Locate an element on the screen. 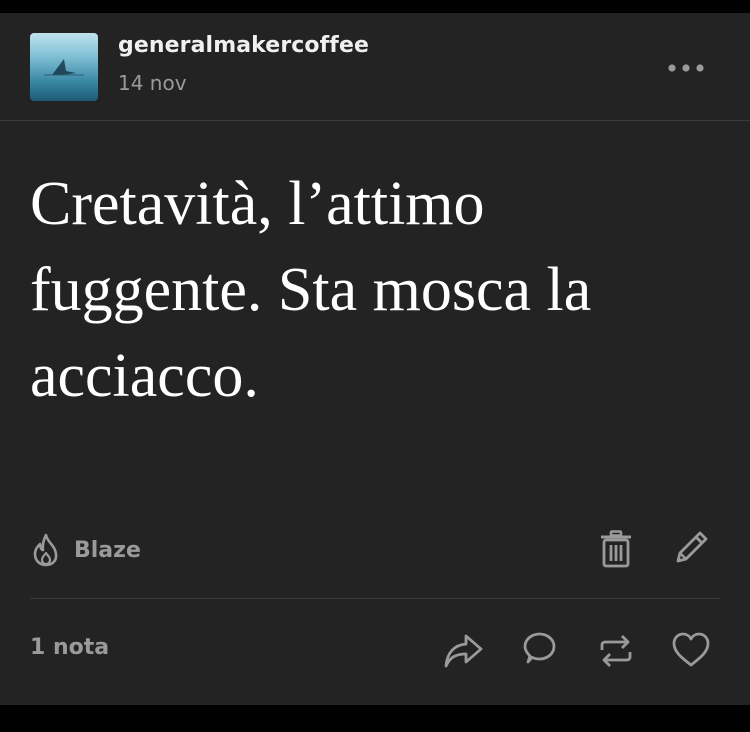 Image resolution: width=750 pixels, height=732 pixels. reblog-icon is located at coordinates (616, 651).